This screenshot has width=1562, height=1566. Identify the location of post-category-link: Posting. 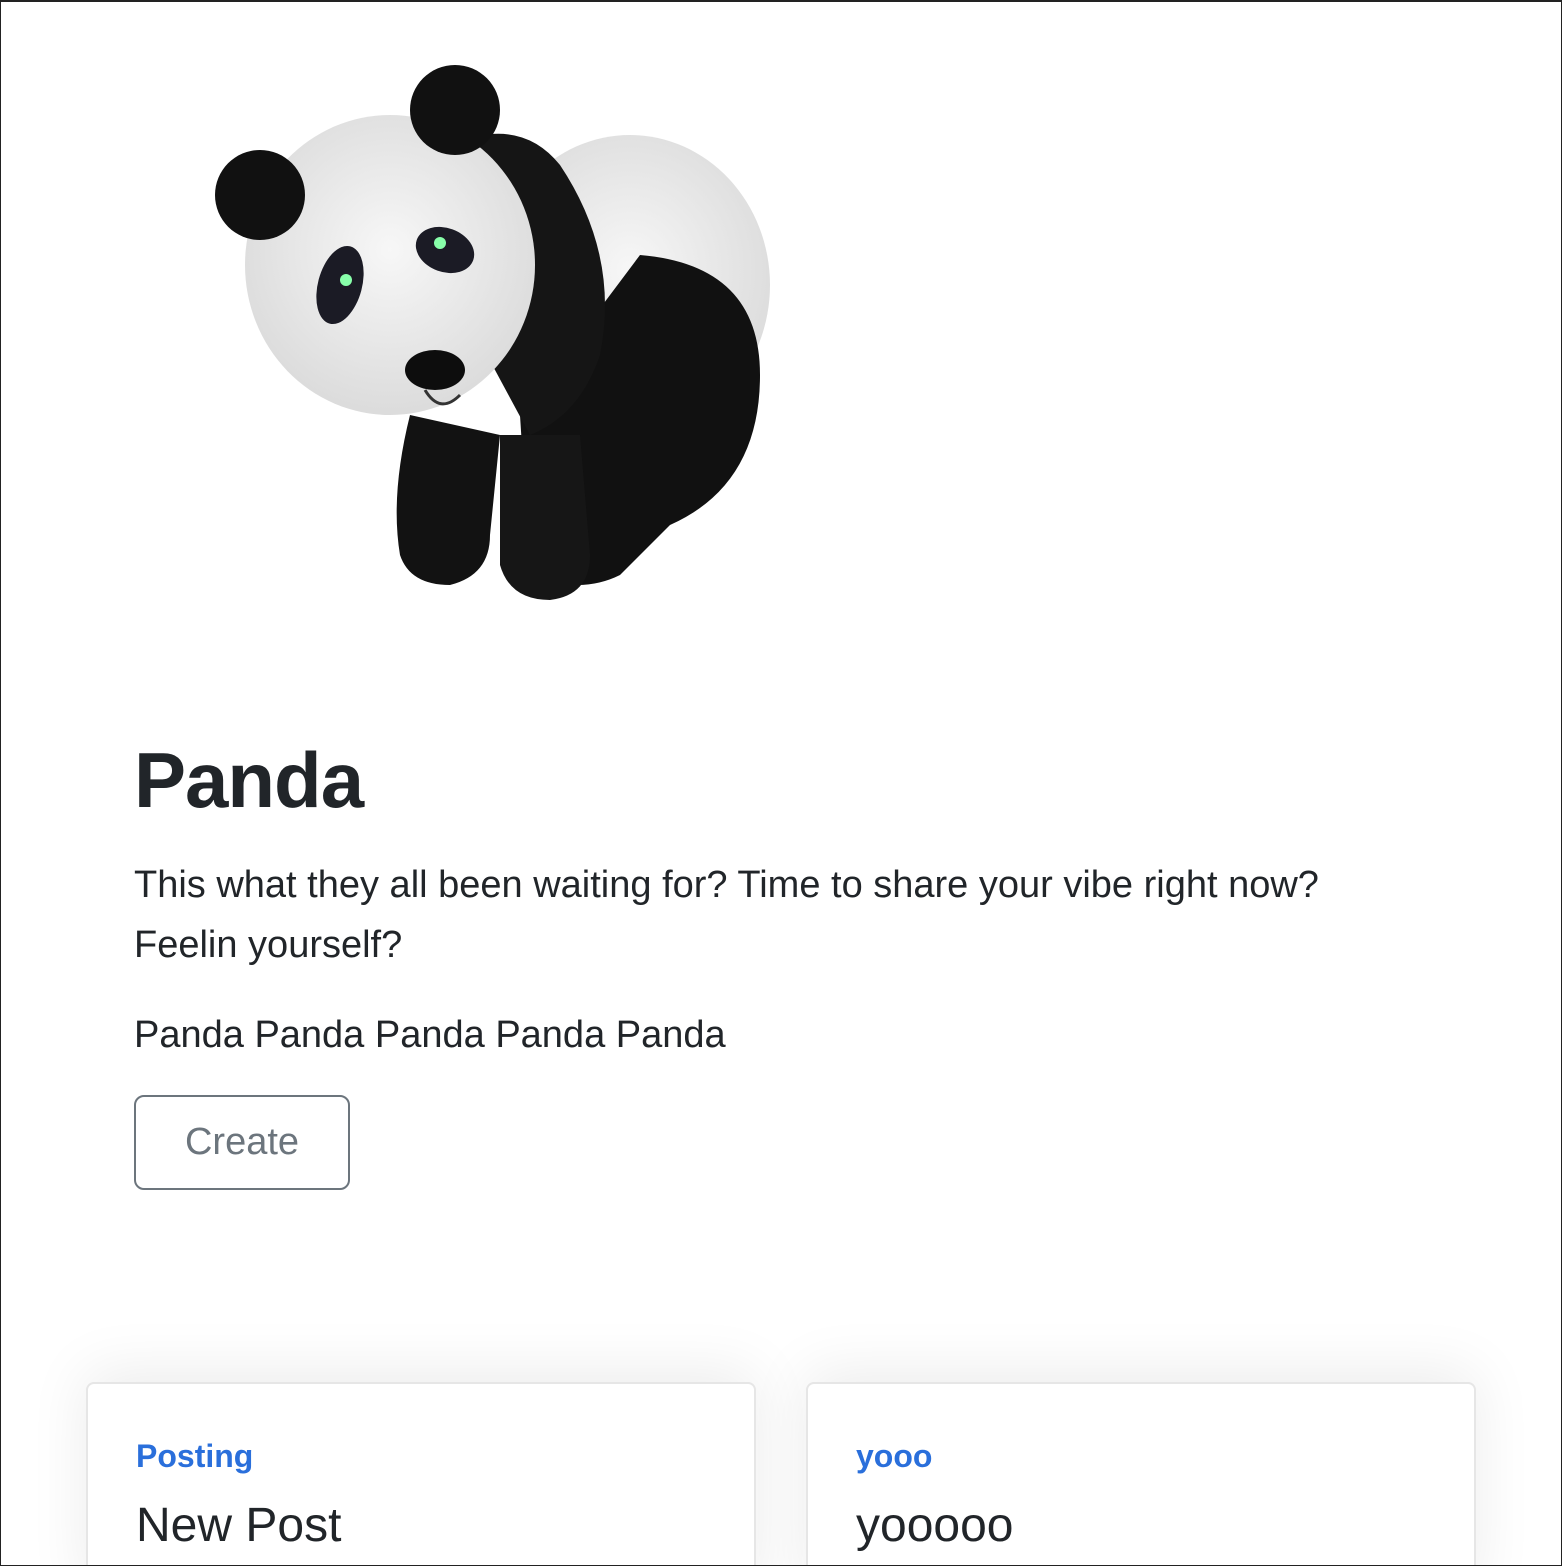
(421, 1456).